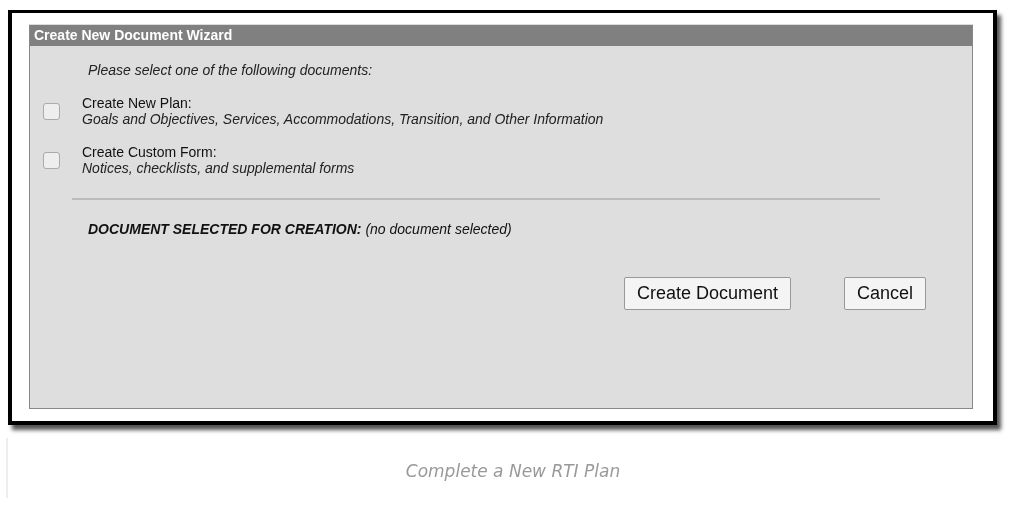 The width and height of the screenshot is (1018, 506). Describe the element at coordinates (231, 70) in the screenshot. I see `instruction-text: Please select one of the following documents:` at that location.